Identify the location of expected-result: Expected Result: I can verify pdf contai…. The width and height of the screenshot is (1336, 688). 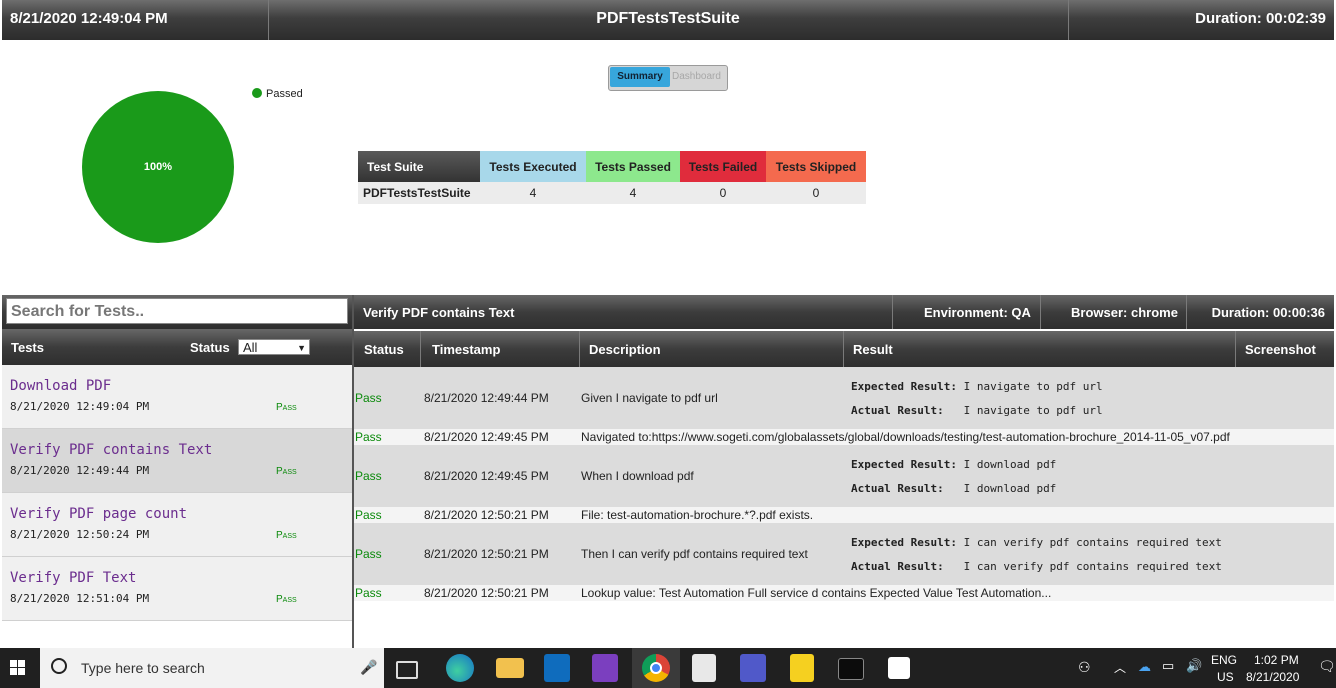
(1036, 542).